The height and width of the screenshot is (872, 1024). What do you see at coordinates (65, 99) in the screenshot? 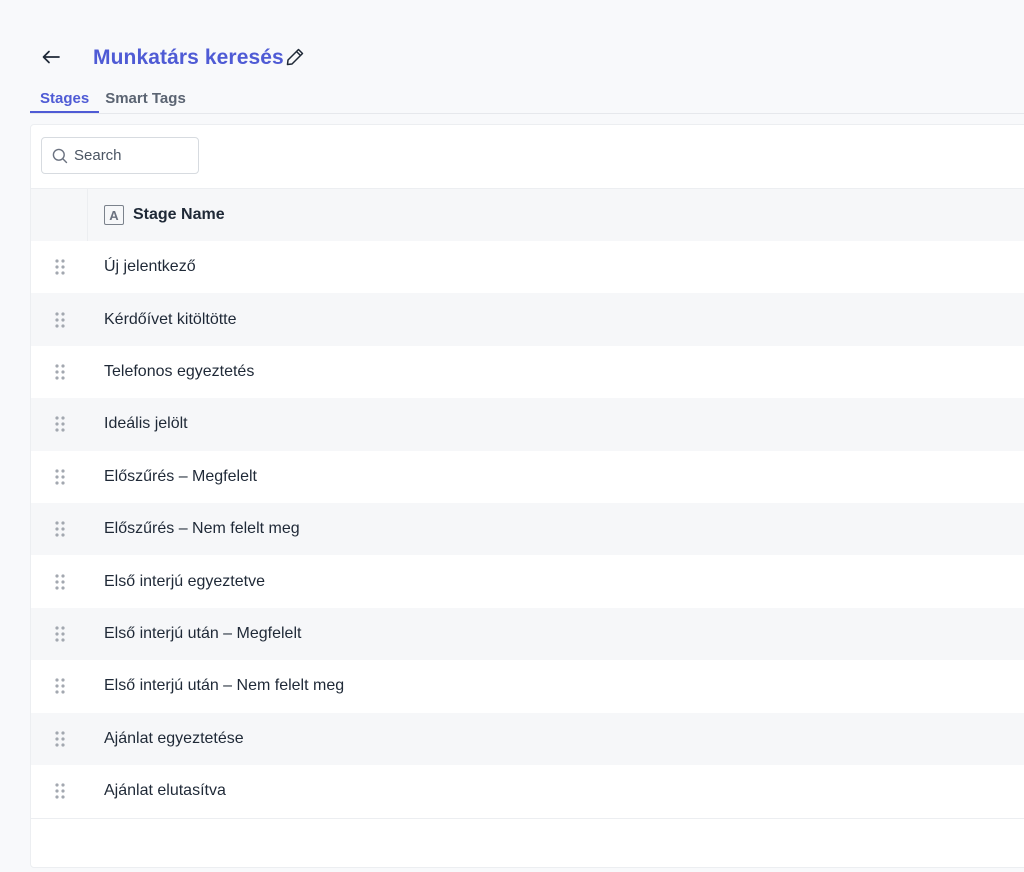
I see `tab-stages: Stages` at bounding box center [65, 99].